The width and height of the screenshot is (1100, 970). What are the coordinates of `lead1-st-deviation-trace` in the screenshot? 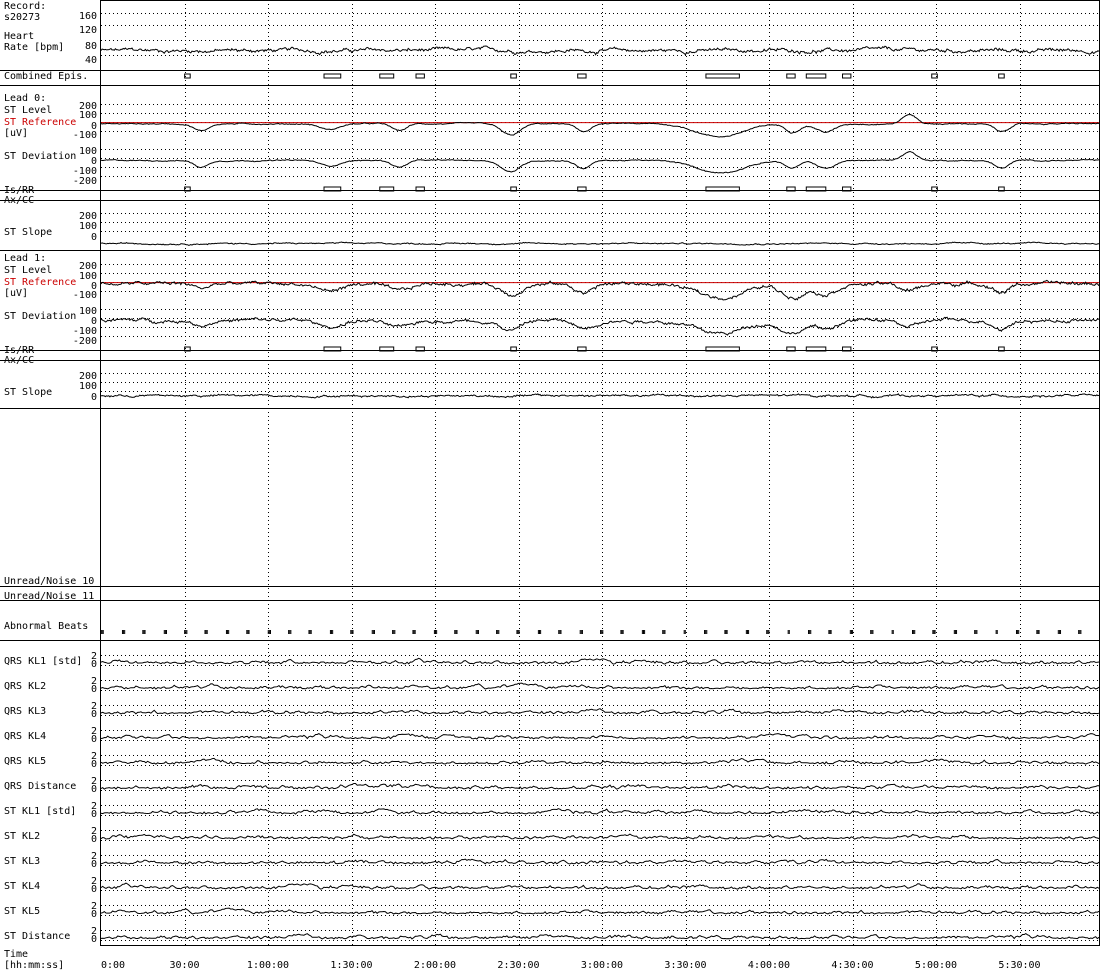 It's located at (600, 326).